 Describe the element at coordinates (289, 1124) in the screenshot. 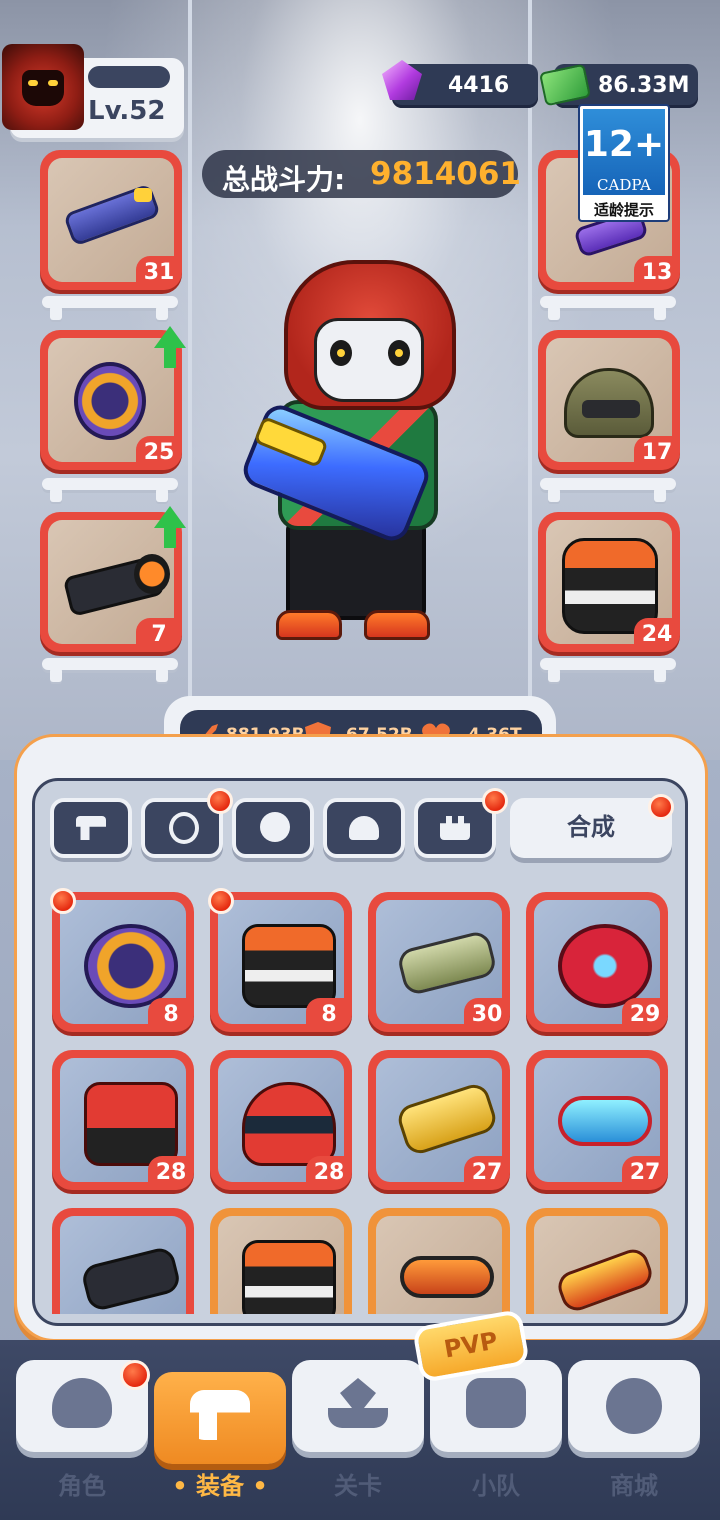

I see `red-helmet-icon` at that location.